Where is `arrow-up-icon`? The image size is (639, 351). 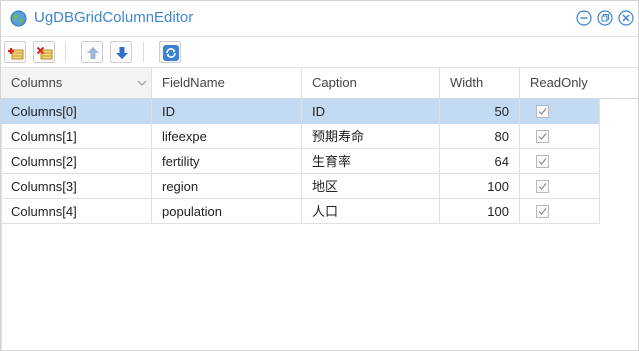 arrow-up-icon is located at coordinates (93, 53).